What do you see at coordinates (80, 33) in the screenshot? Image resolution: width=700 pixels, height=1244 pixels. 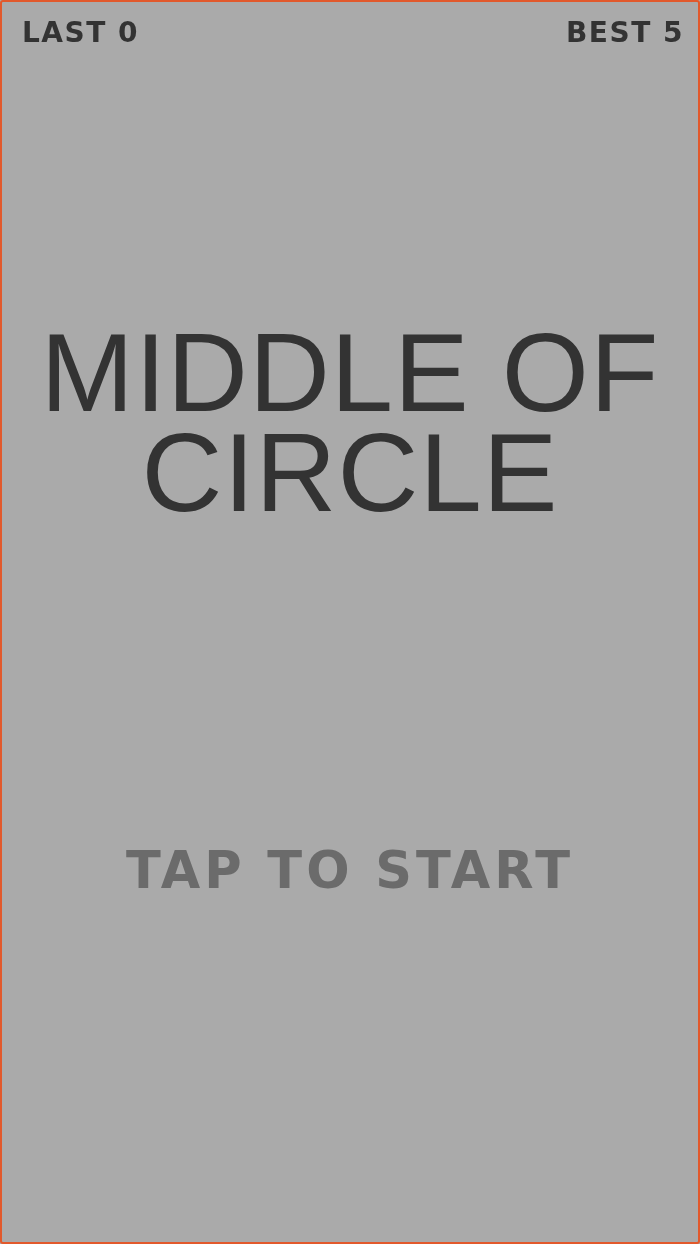 I see `last-score: LAST 0` at bounding box center [80, 33].